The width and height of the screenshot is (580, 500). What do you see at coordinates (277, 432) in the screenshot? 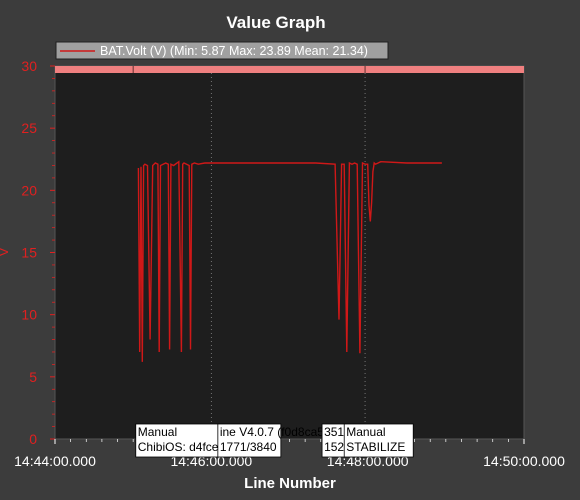
I see `annotation-text: ine V4.0.7 (f0d8ca5e)` at bounding box center [277, 432].